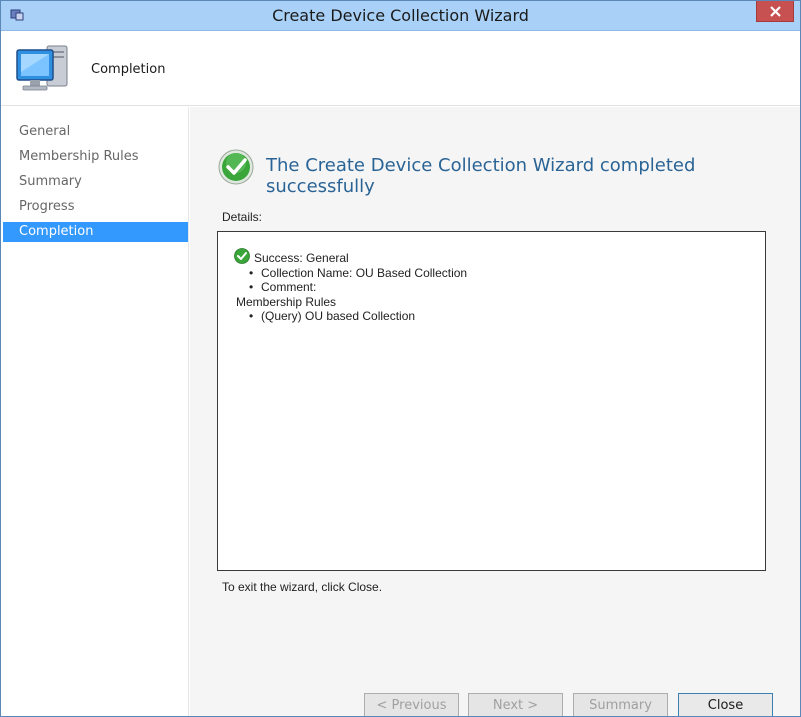 The width and height of the screenshot is (801, 717). Describe the element at coordinates (128, 69) in the screenshot. I see `page-title: Completion` at that location.